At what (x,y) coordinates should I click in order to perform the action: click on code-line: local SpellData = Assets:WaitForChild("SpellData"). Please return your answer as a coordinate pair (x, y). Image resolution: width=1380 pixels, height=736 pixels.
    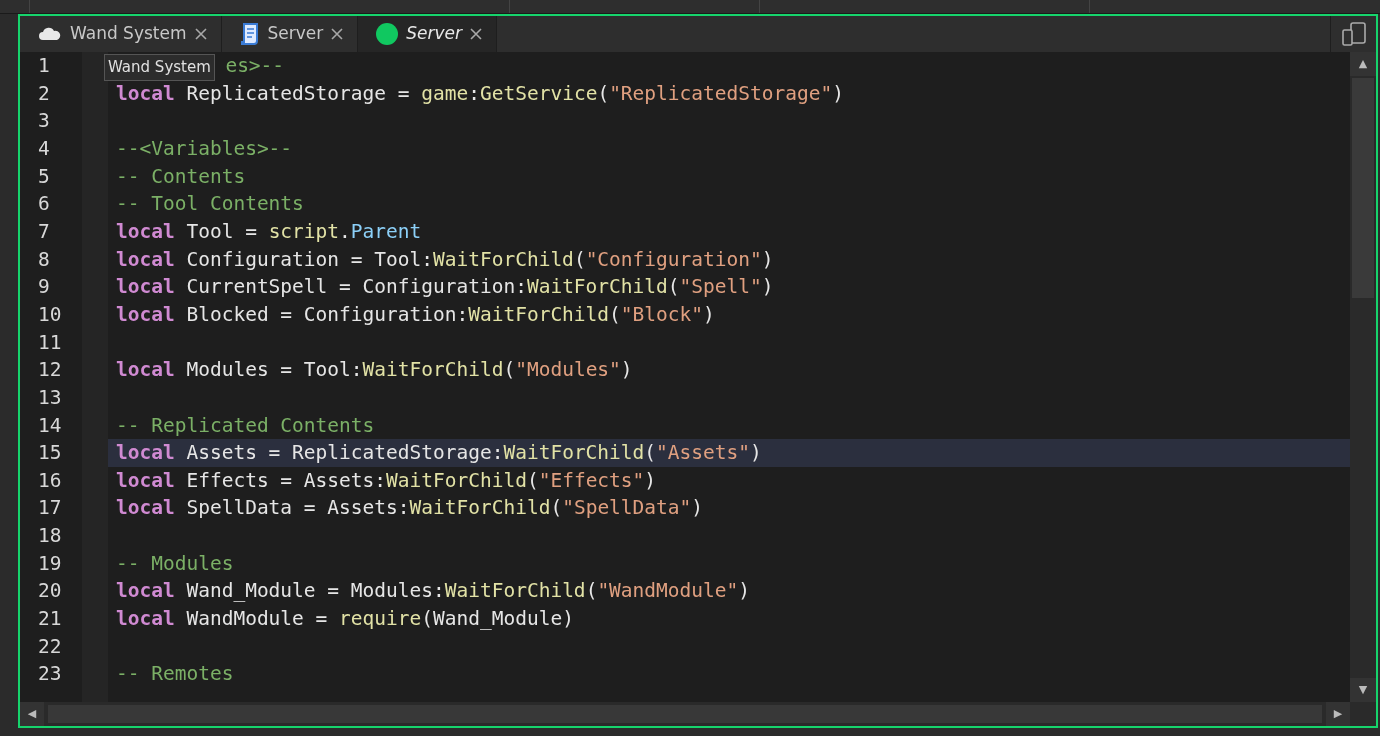
    Looking at the image, I should click on (410, 508).